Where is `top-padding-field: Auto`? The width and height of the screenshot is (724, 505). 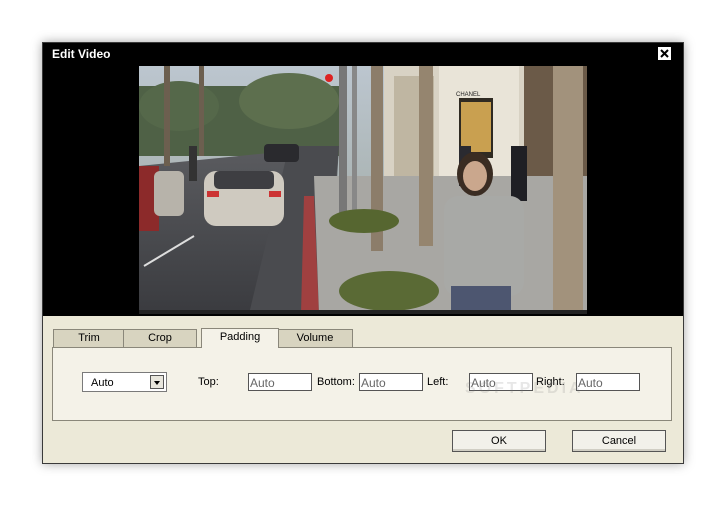
top-padding-field: Auto is located at coordinates (280, 382).